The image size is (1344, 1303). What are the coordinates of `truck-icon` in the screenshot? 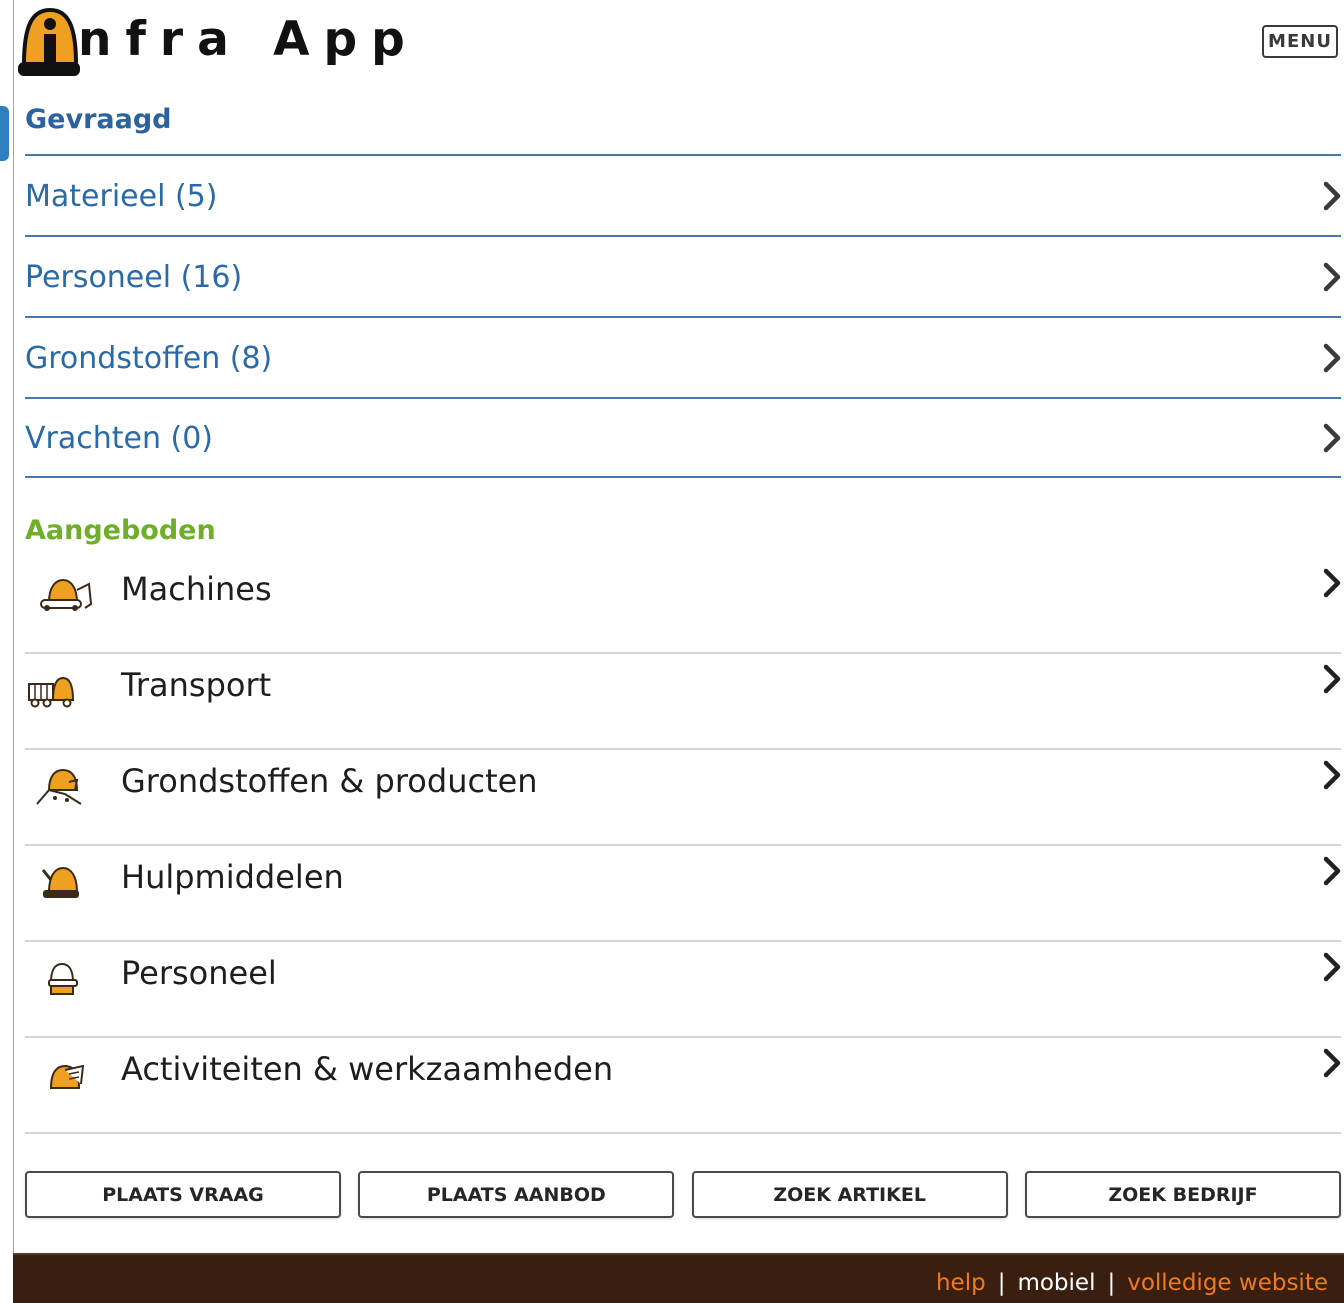 It's located at (73, 688).